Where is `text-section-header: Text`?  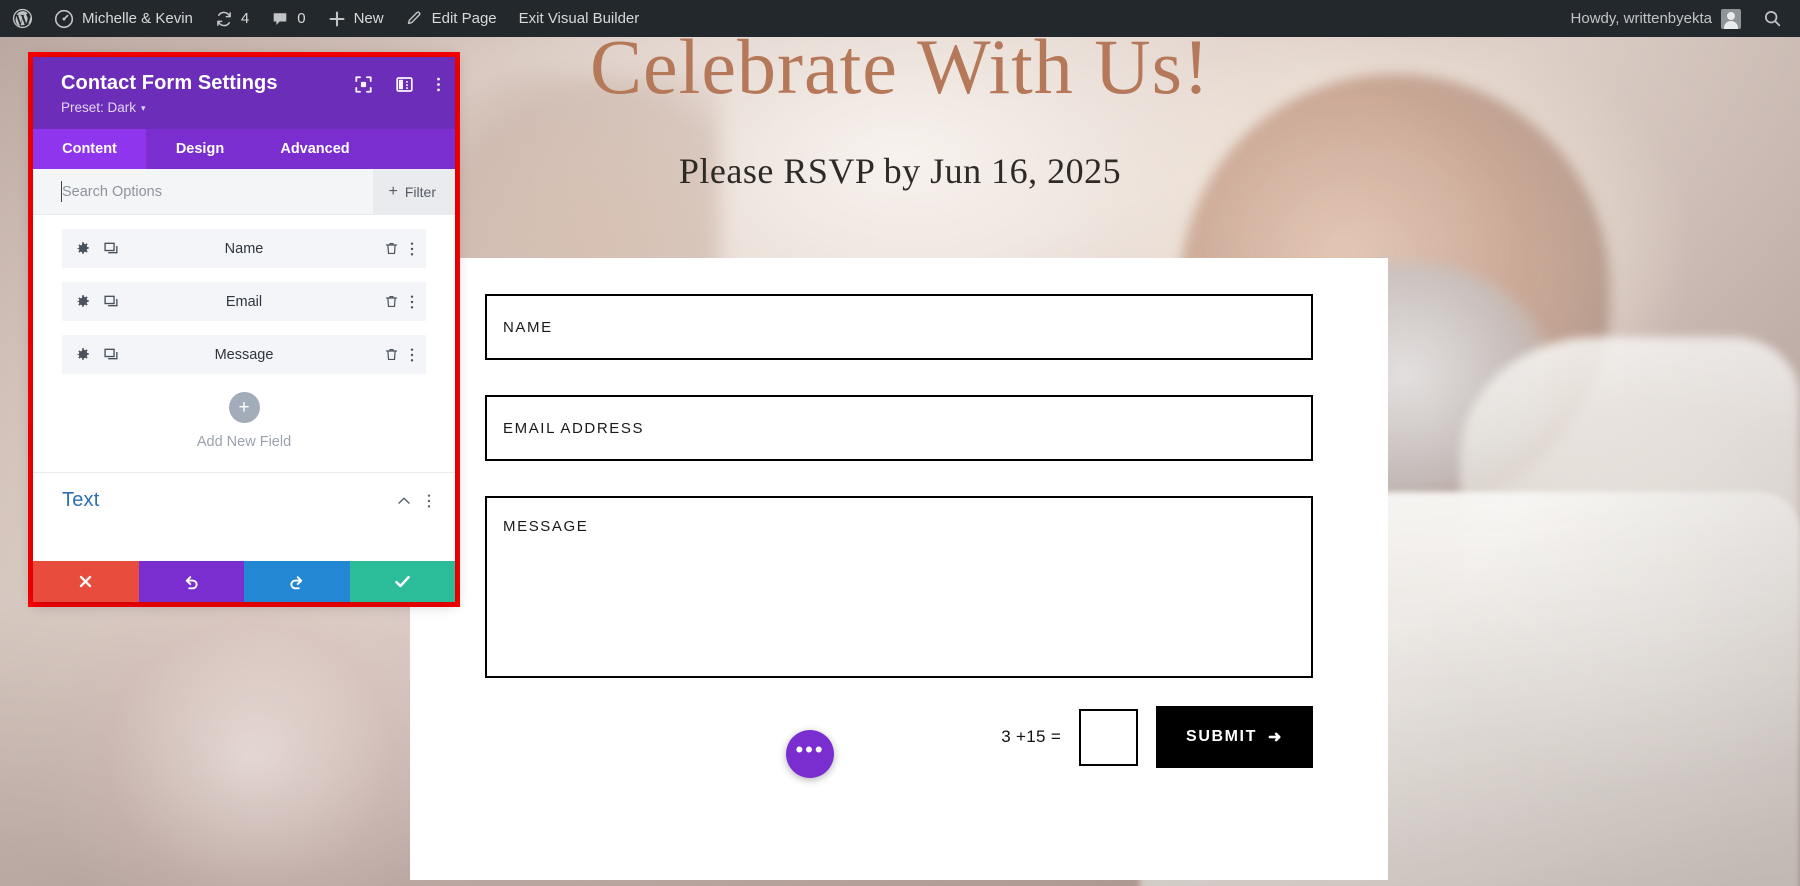 text-section-header: Text is located at coordinates (244, 492).